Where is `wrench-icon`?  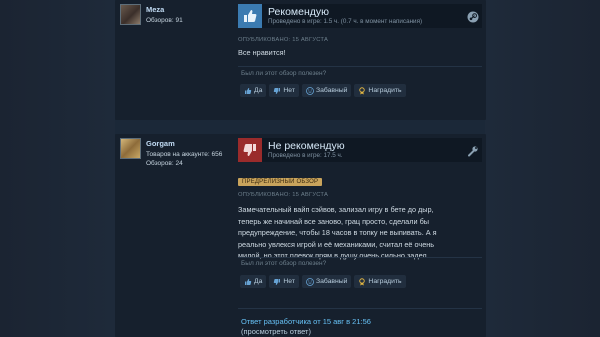
wrench-icon is located at coordinates (473, 150).